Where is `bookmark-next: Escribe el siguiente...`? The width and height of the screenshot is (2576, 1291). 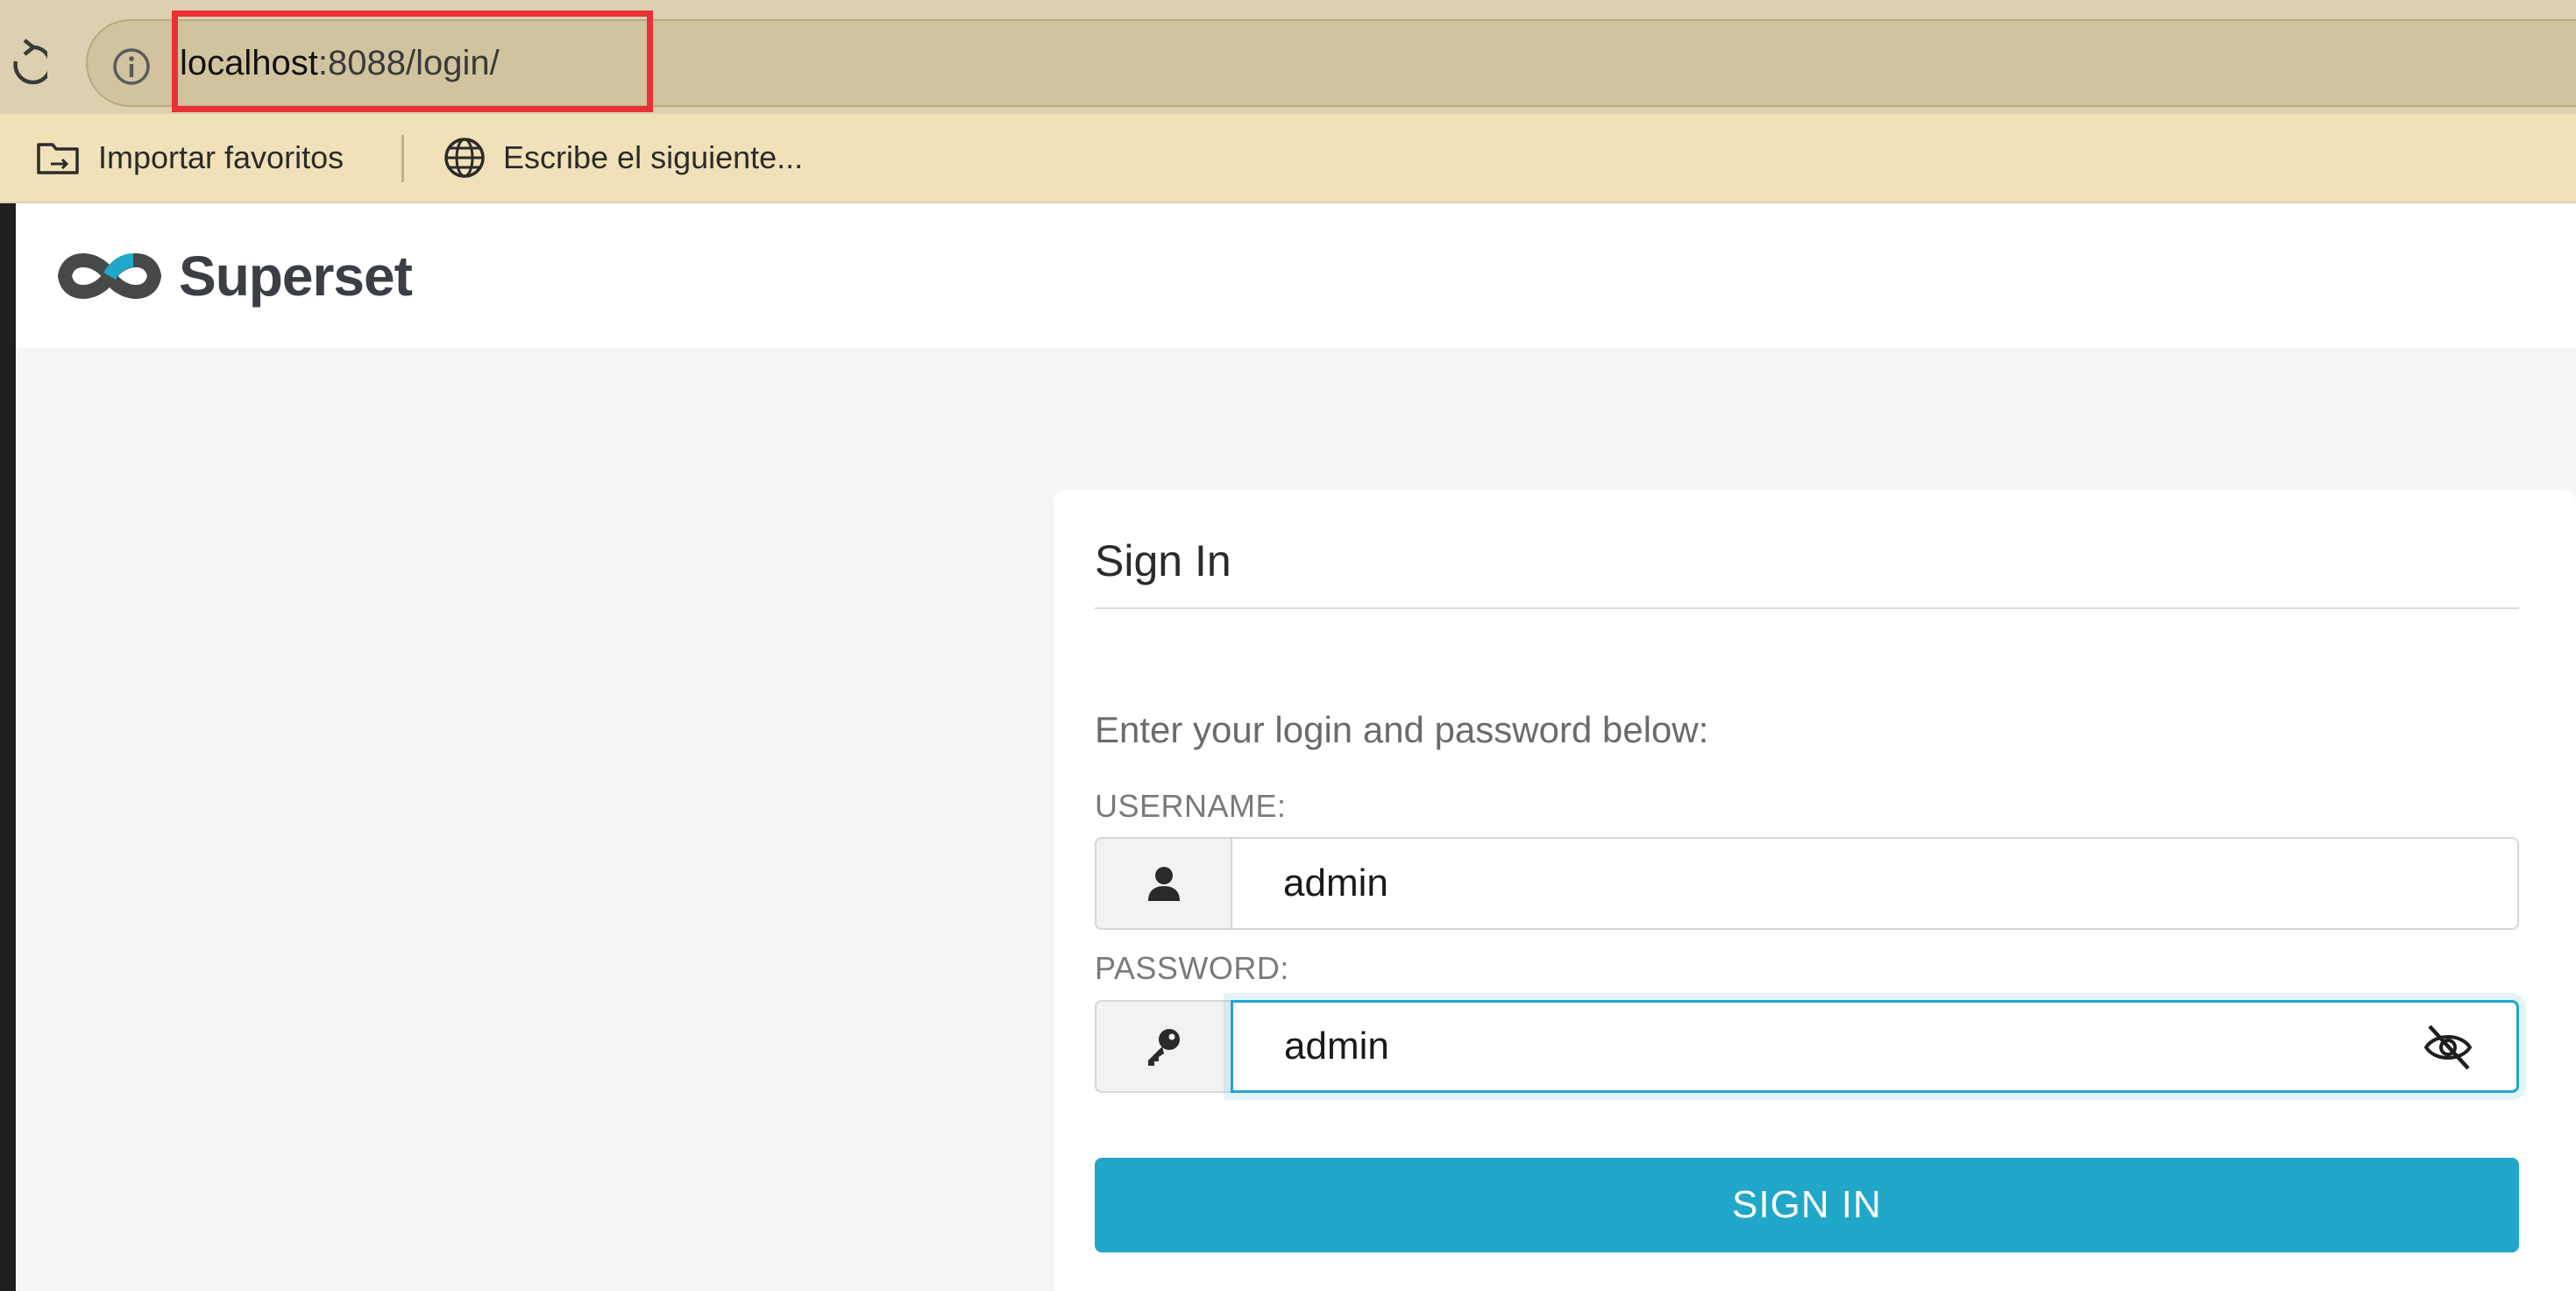 bookmark-next: Escribe el siguiente... is located at coordinates (622, 158).